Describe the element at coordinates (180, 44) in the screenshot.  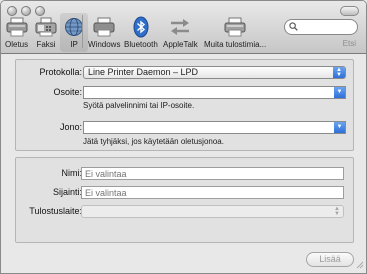
I see `toolbar-item-label: AppleTalk` at that location.